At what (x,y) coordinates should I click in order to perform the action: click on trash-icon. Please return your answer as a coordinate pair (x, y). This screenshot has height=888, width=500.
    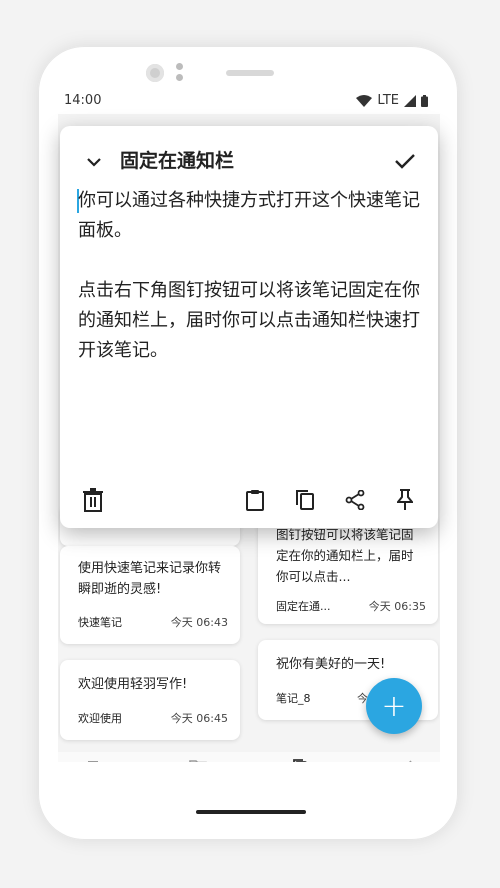
    Looking at the image, I should click on (93, 500).